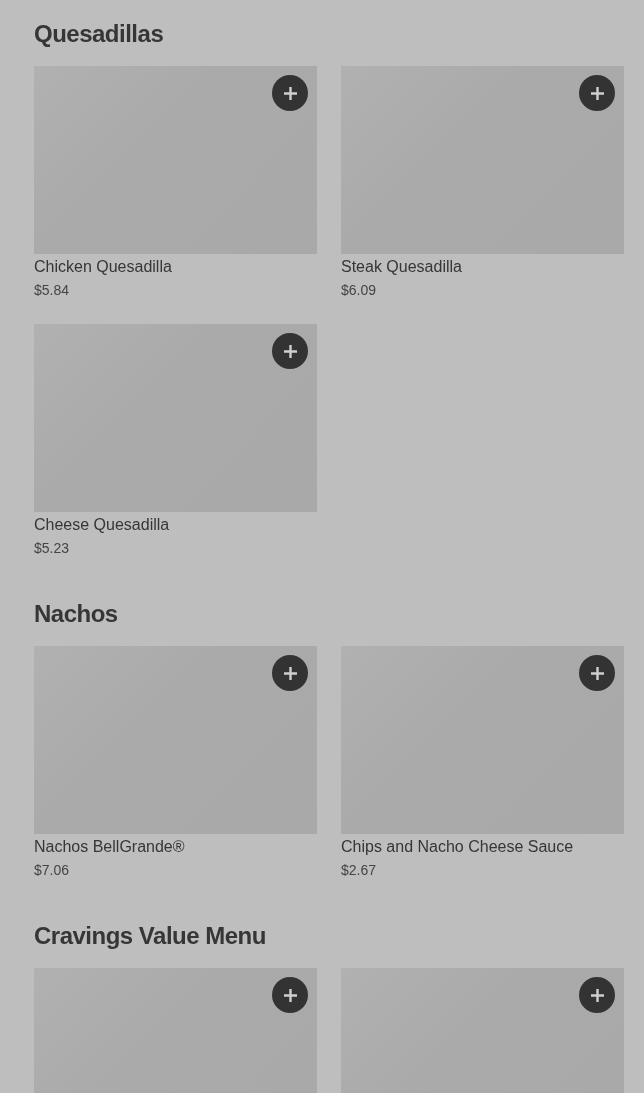  What do you see at coordinates (458, 847) in the screenshot?
I see `item-name: Chips and Nacho Cheese Sauce` at bounding box center [458, 847].